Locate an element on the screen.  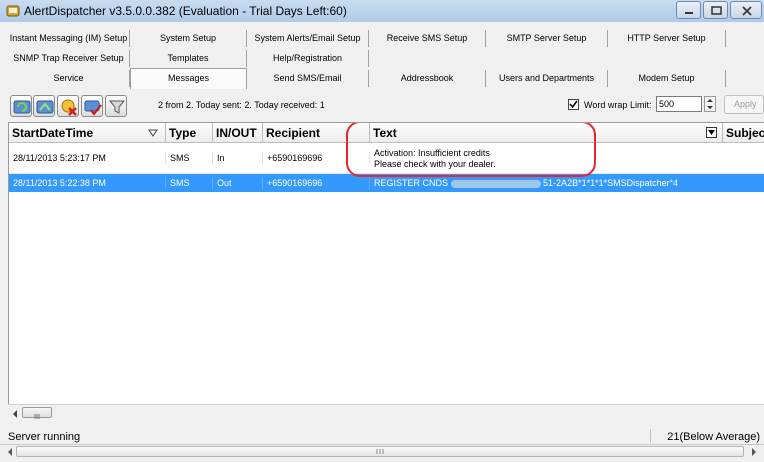
tab-modem-setup: Modem Setup is located at coordinates (667, 78).